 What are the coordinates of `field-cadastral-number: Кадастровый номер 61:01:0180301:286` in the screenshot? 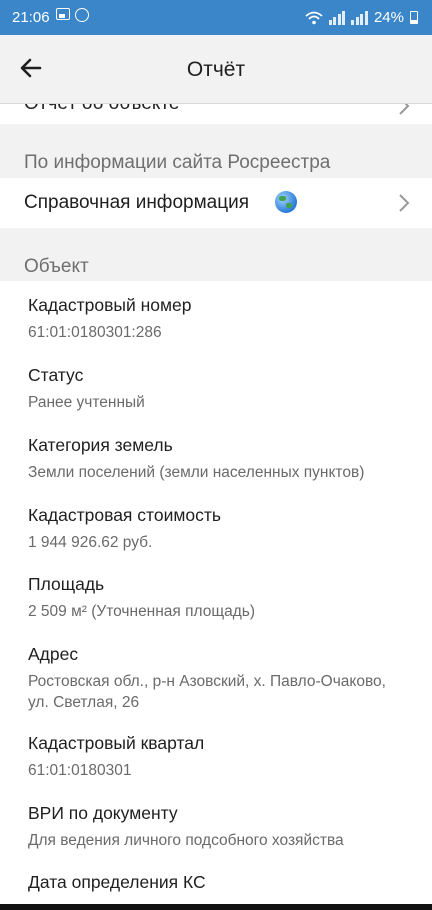 It's located at (110, 318).